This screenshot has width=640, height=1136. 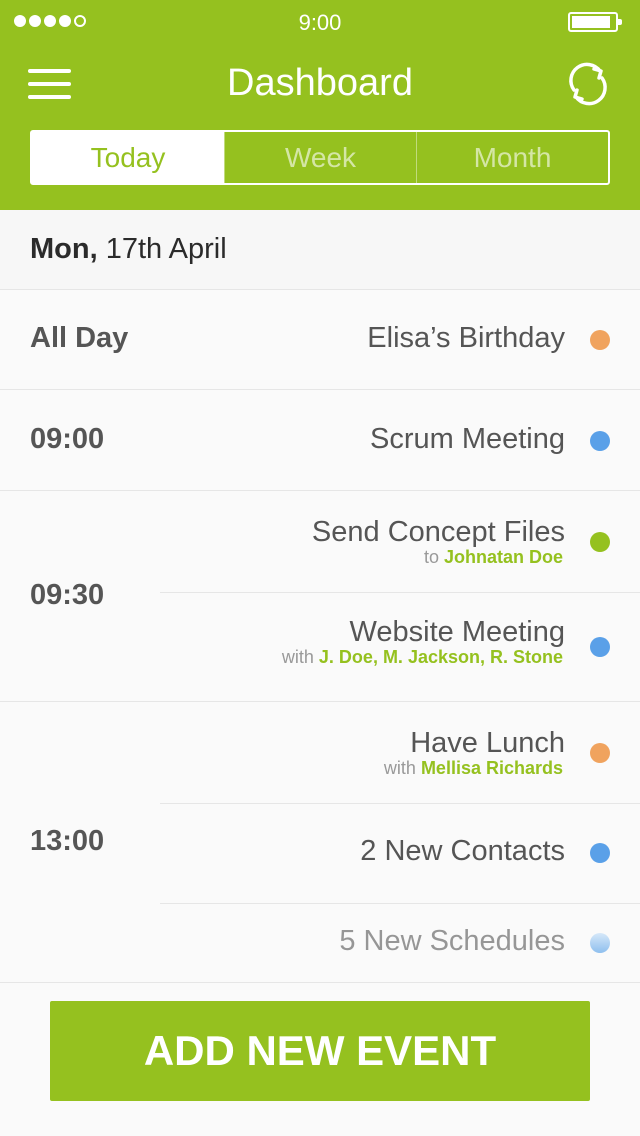 What do you see at coordinates (128, 157) in the screenshot?
I see `tab-today: Today` at bounding box center [128, 157].